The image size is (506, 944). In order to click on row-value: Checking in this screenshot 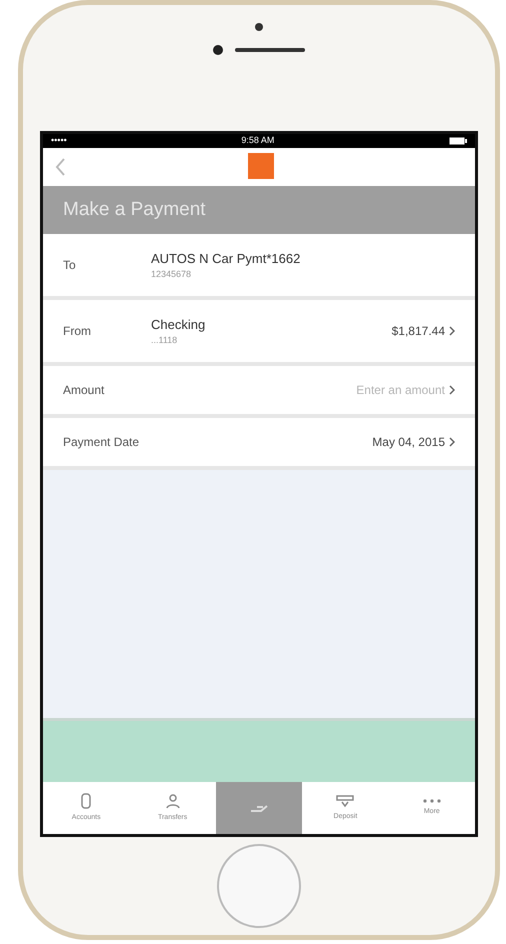, I will do `click(178, 325)`.